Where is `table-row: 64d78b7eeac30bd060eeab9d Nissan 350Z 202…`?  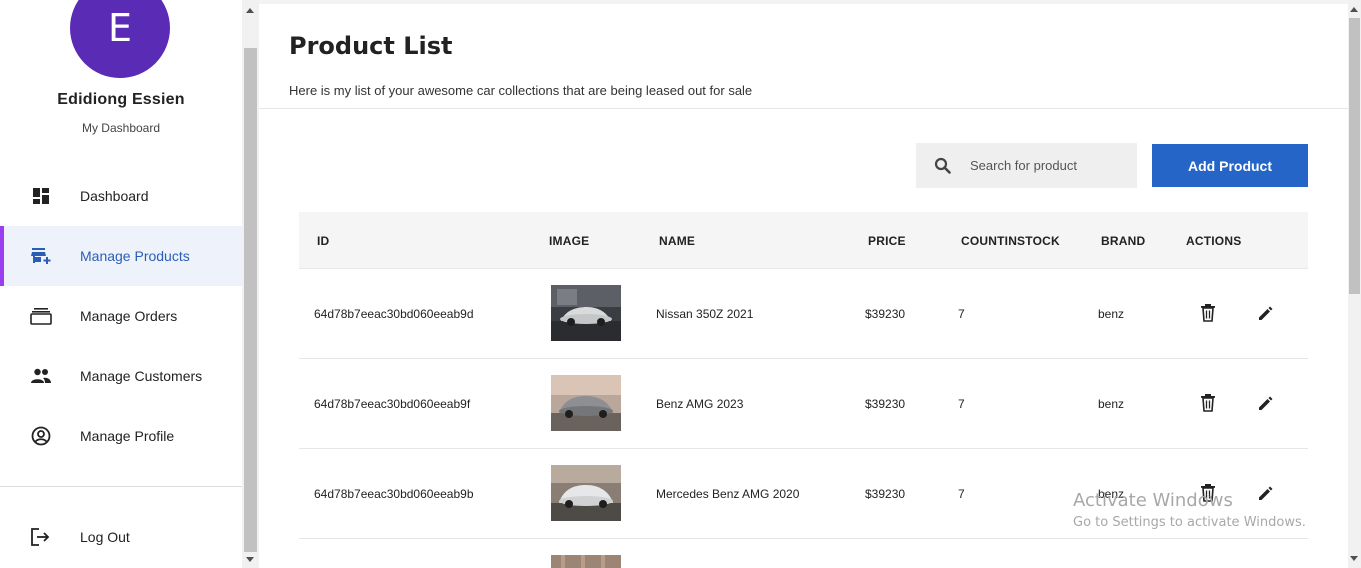
table-row: 64d78b7eeac30bd060eeab9d Nissan 350Z 202… is located at coordinates (803, 314).